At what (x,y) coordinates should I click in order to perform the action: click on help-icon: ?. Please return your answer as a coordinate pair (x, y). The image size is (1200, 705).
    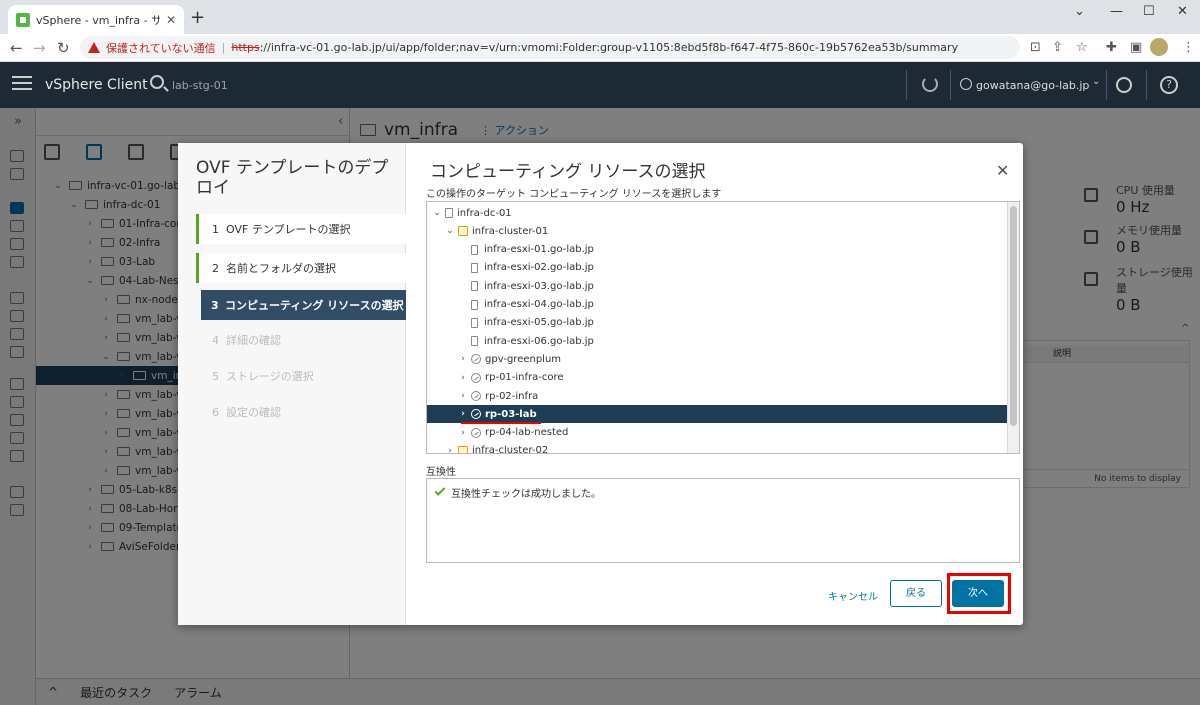
    Looking at the image, I should click on (1169, 85).